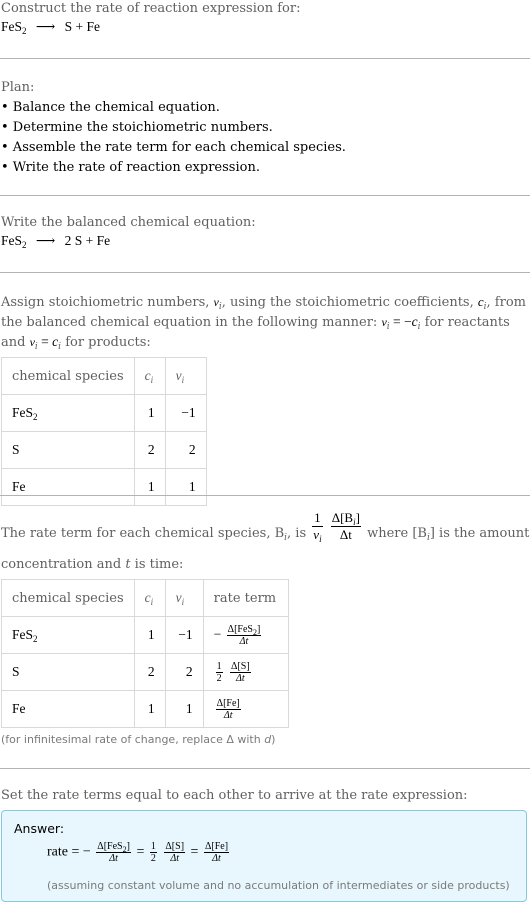 The height and width of the screenshot is (906, 530). I want to click on rate-term-cell: Δ[Fe] Δt, so click(245, 709).